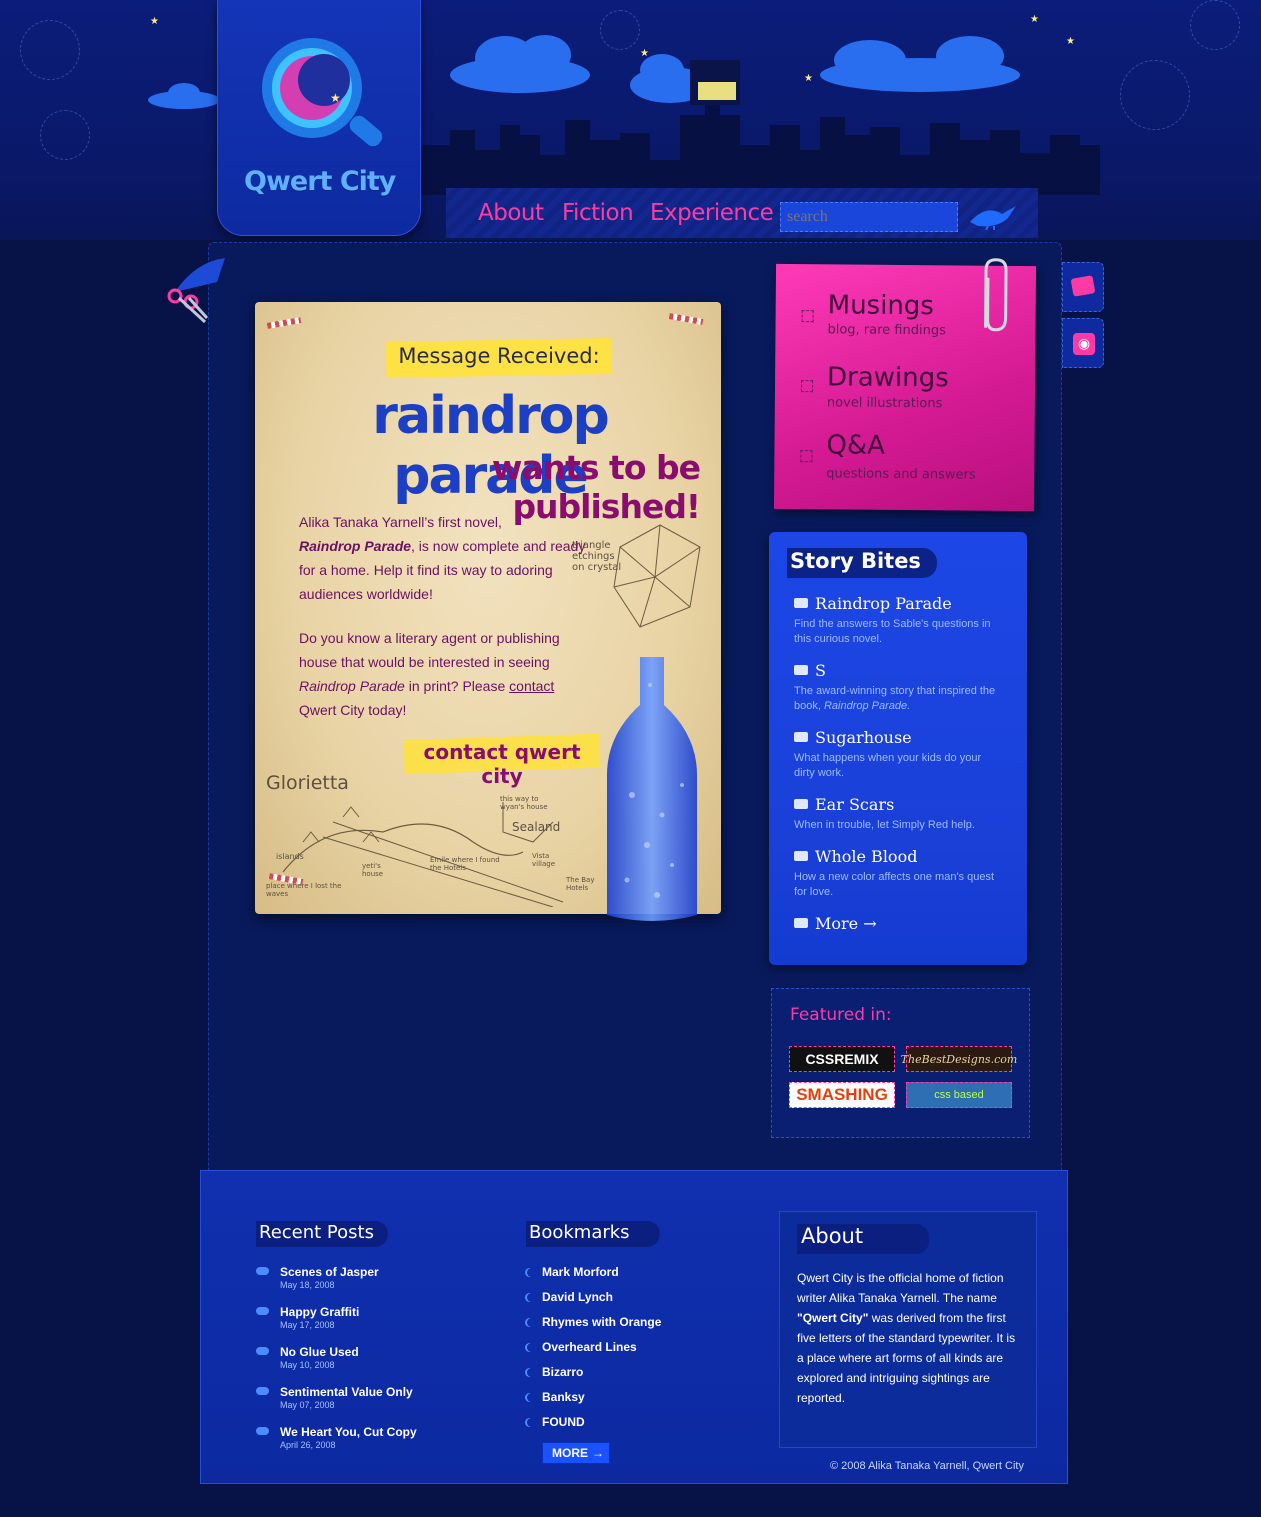 The width and height of the screenshot is (1261, 1517). What do you see at coordinates (996, 295) in the screenshot?
I see `paperclip-icon` at bounding box center [996, 295].